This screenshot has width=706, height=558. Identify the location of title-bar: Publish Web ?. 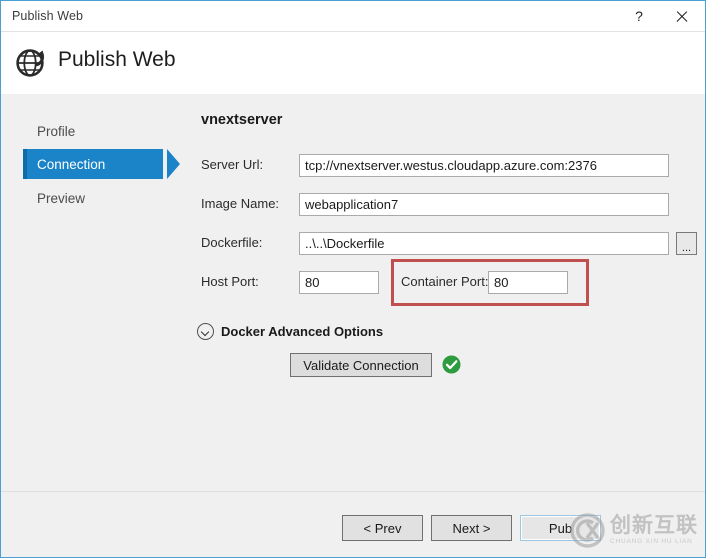
(353, 16).